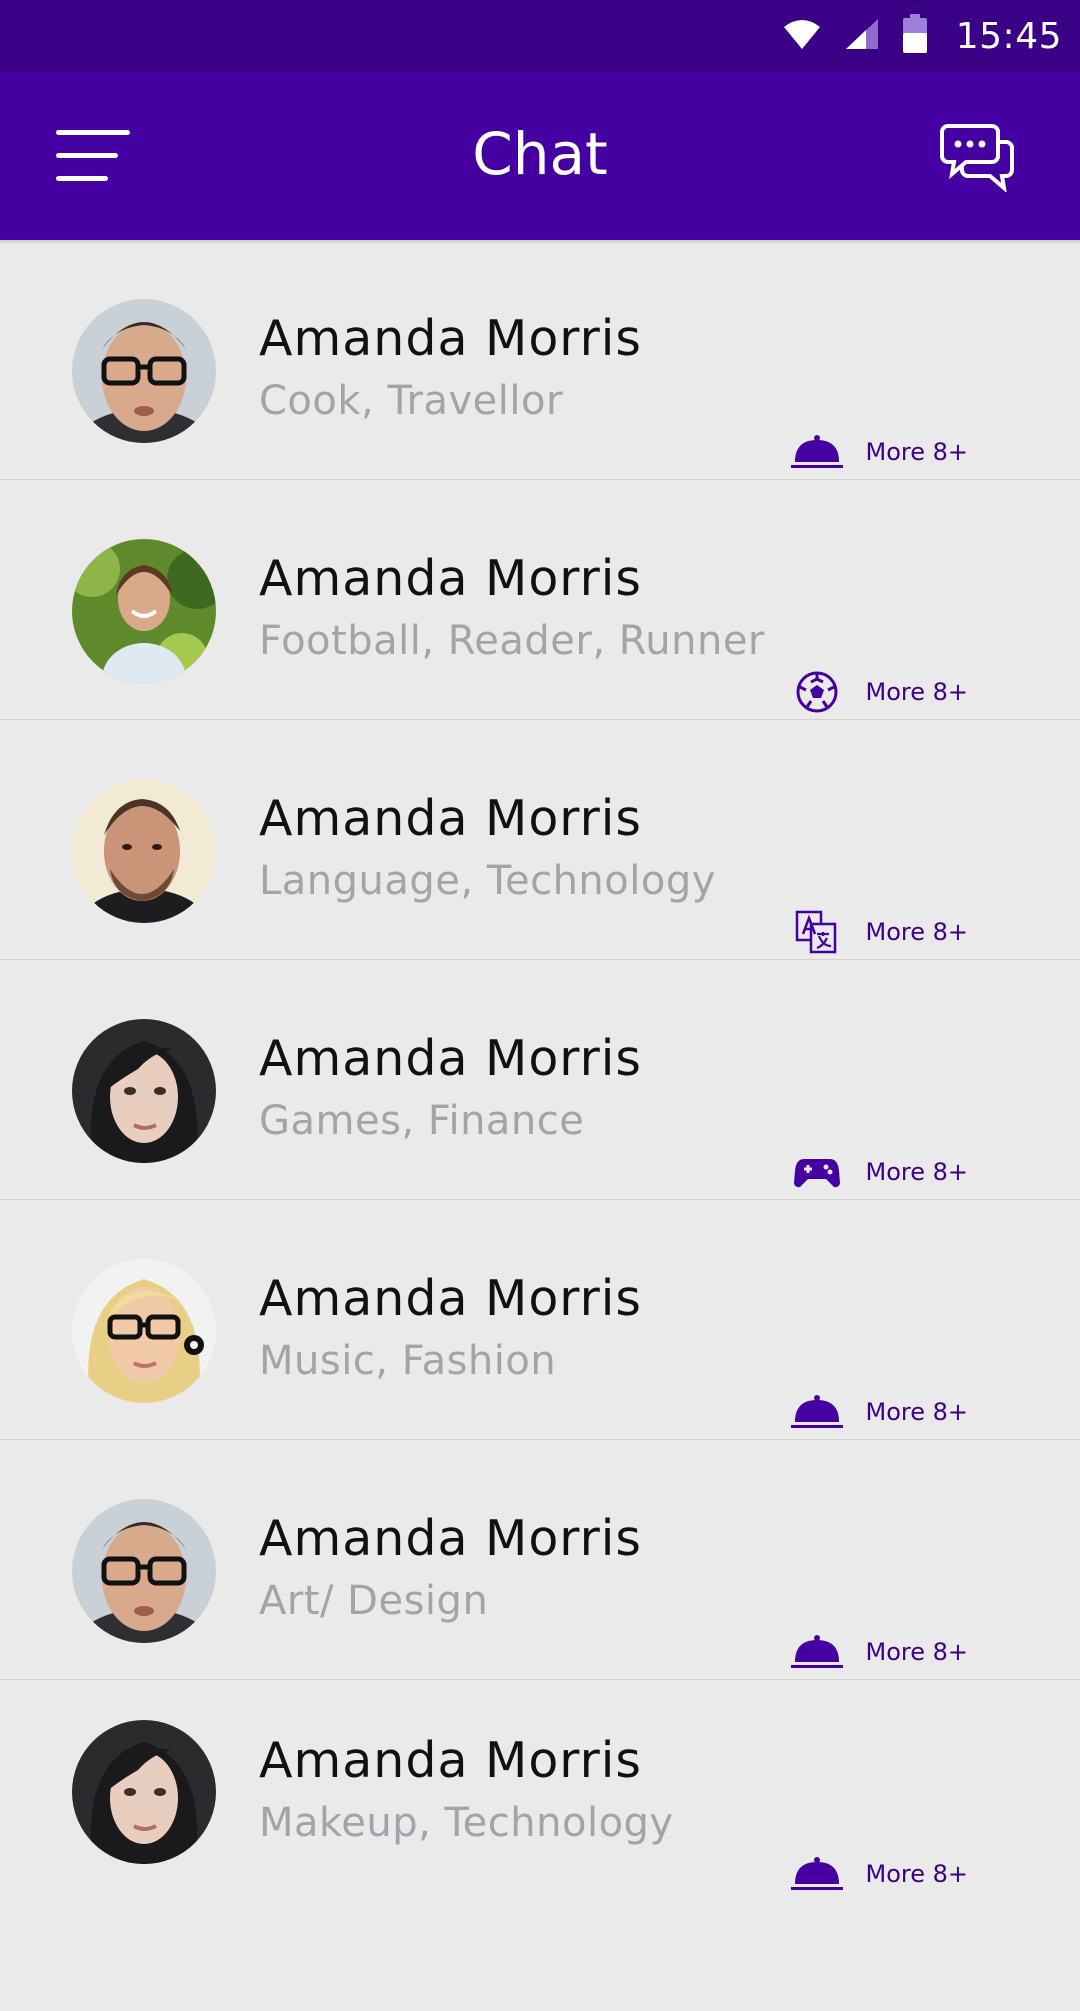  What do you see at coordinates (466, 1823) in the screenshot?
I see `contact-tags: Makeup, Technology` at bounding box center [466, 1823].